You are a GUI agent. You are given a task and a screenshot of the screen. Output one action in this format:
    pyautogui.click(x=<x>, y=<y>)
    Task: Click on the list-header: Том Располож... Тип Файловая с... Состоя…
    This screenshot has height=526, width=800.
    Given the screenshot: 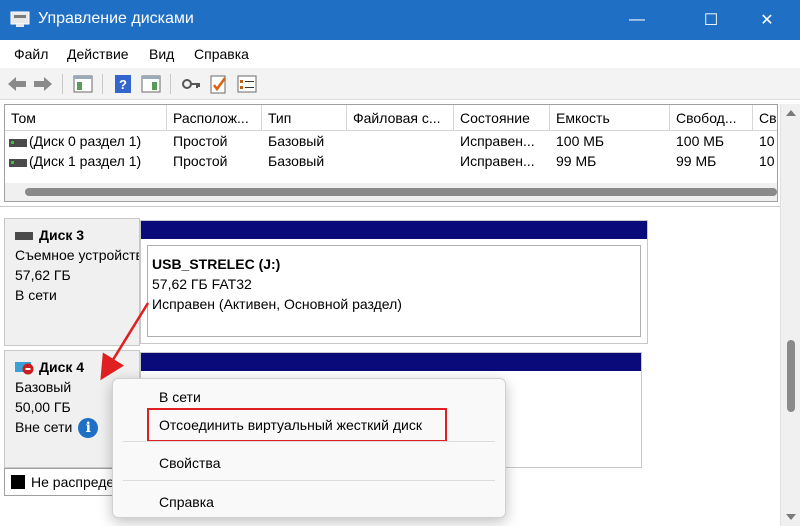 What is the action you would take?
    pyautogui.click(x=391, y=118)
    